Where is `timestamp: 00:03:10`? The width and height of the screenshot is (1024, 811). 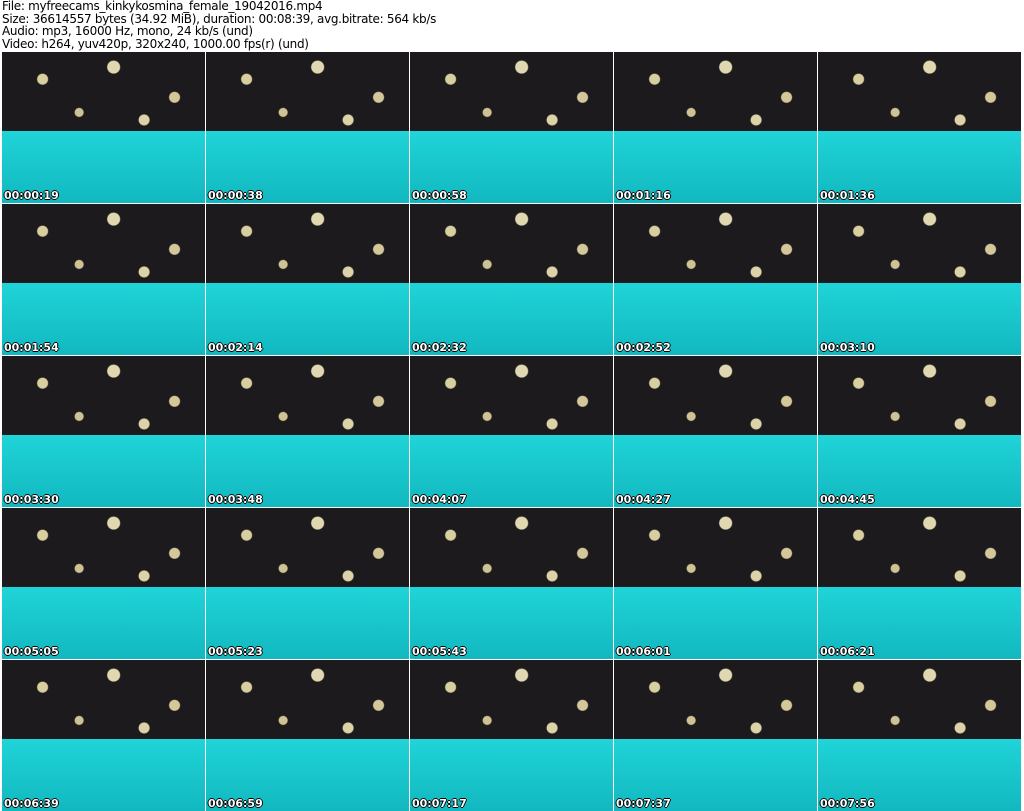 timestamp: 00:03:10 is located at coordinates (847, 347).